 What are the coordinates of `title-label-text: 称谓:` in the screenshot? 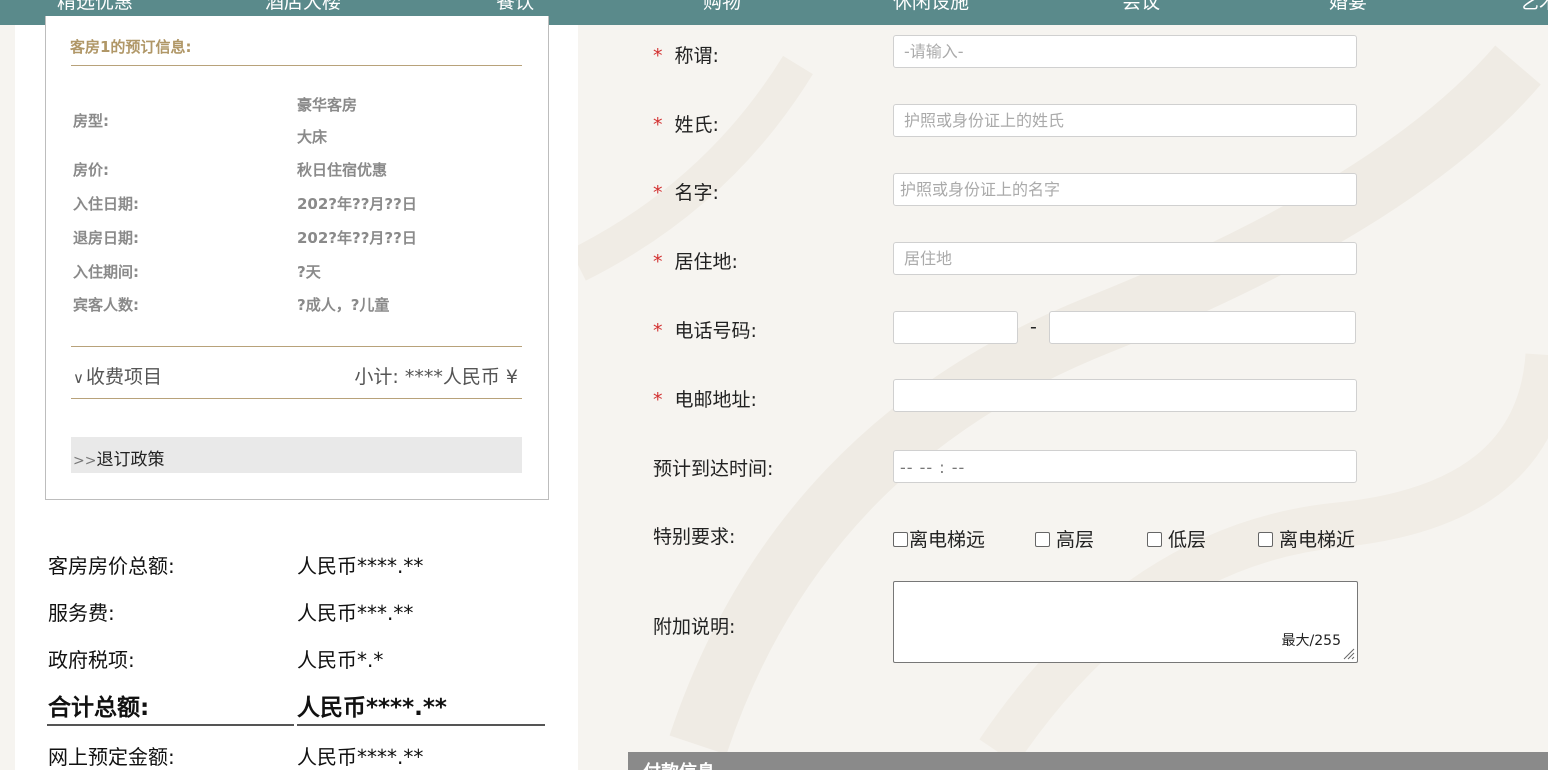 It's located at (696, 56).